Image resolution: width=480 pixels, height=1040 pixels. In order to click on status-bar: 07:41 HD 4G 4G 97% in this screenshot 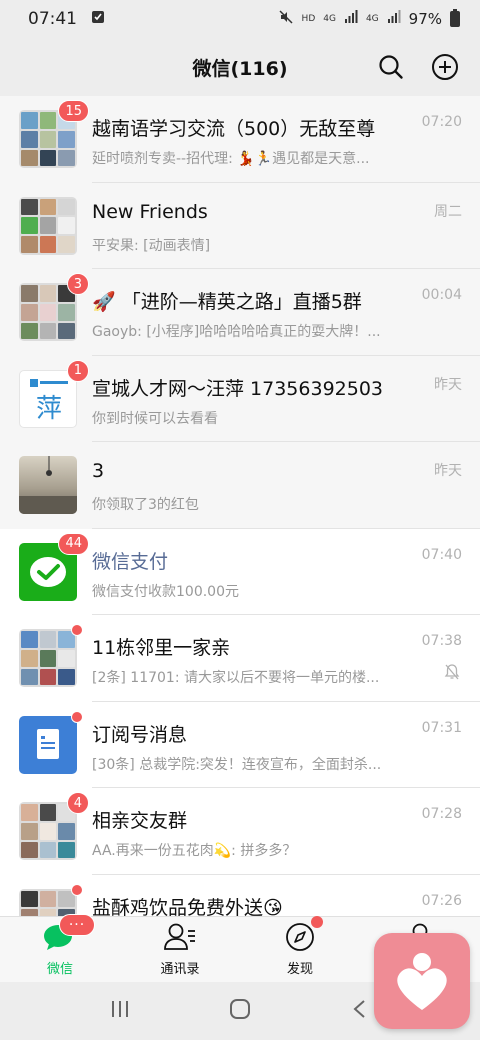, I will do `click(240, 19)`.